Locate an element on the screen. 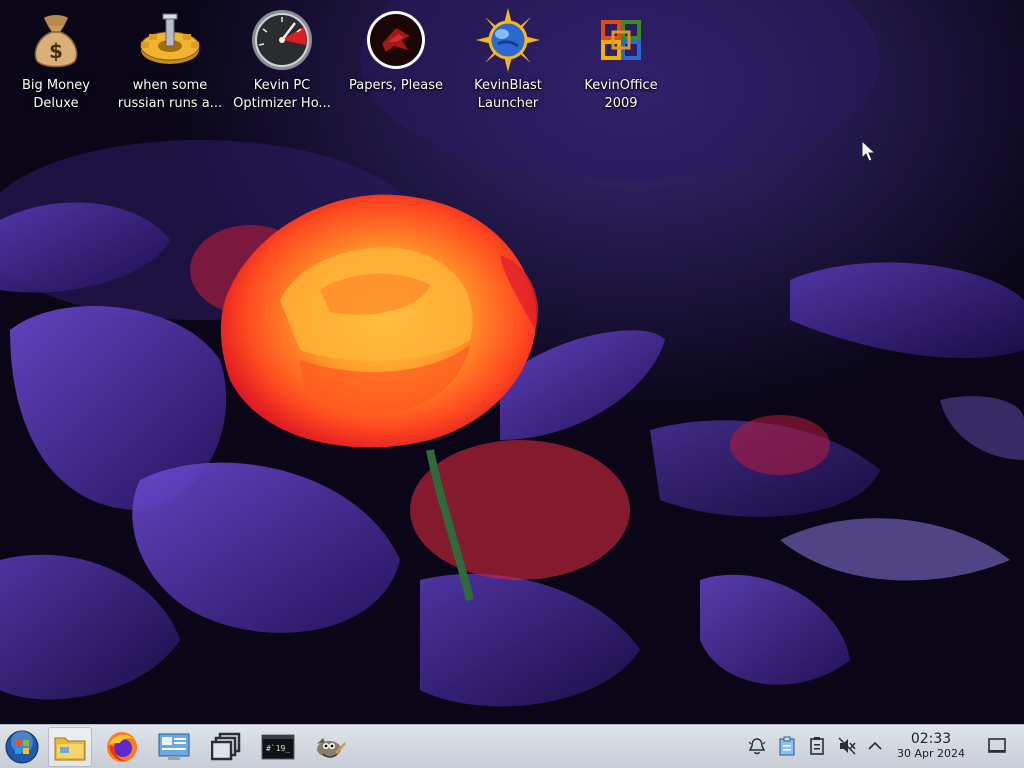 This screenshot has width=1024, height=768. taskbar-firefox is located at coordinates (122, 747).